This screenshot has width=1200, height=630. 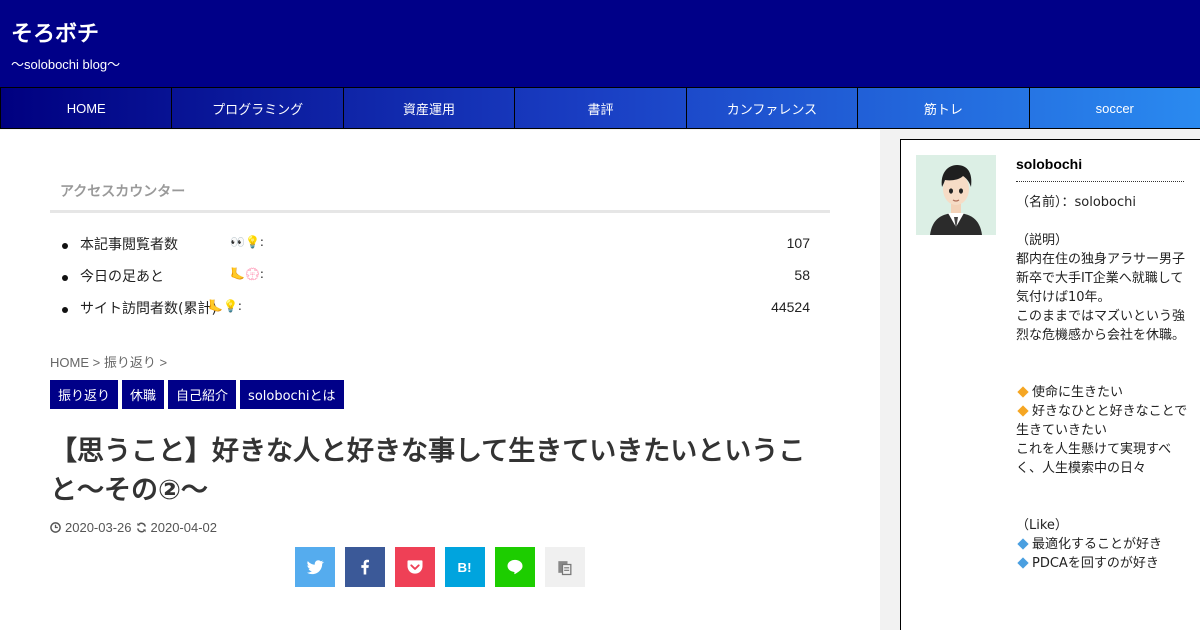 What do you see at coordinates (1102, 421) in the screenshot?
I see `profile-line: 好きなひとと好きなことで生きていきたい` at bounding box center [1102, 421].